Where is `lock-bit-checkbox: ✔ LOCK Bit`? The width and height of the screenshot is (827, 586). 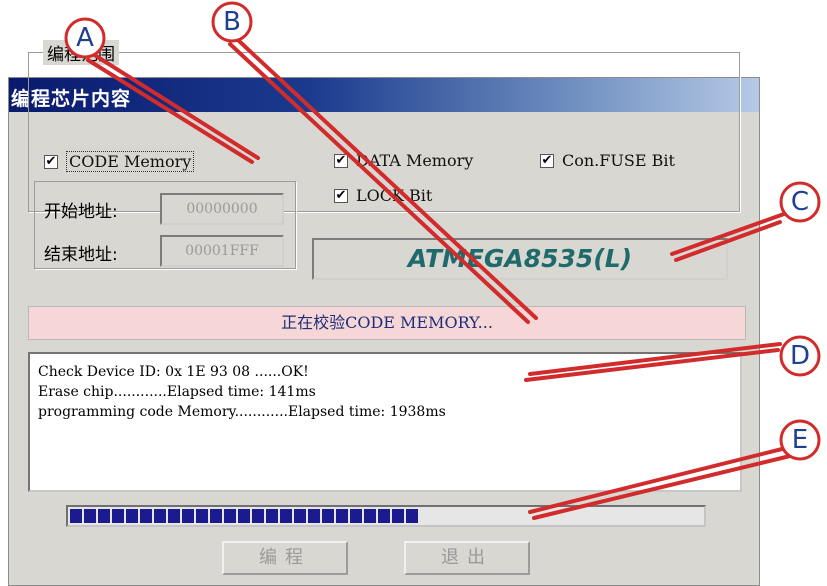 lock-bit-checkbox: ✔ LOCK Bit is located at coordinates (383, 195).